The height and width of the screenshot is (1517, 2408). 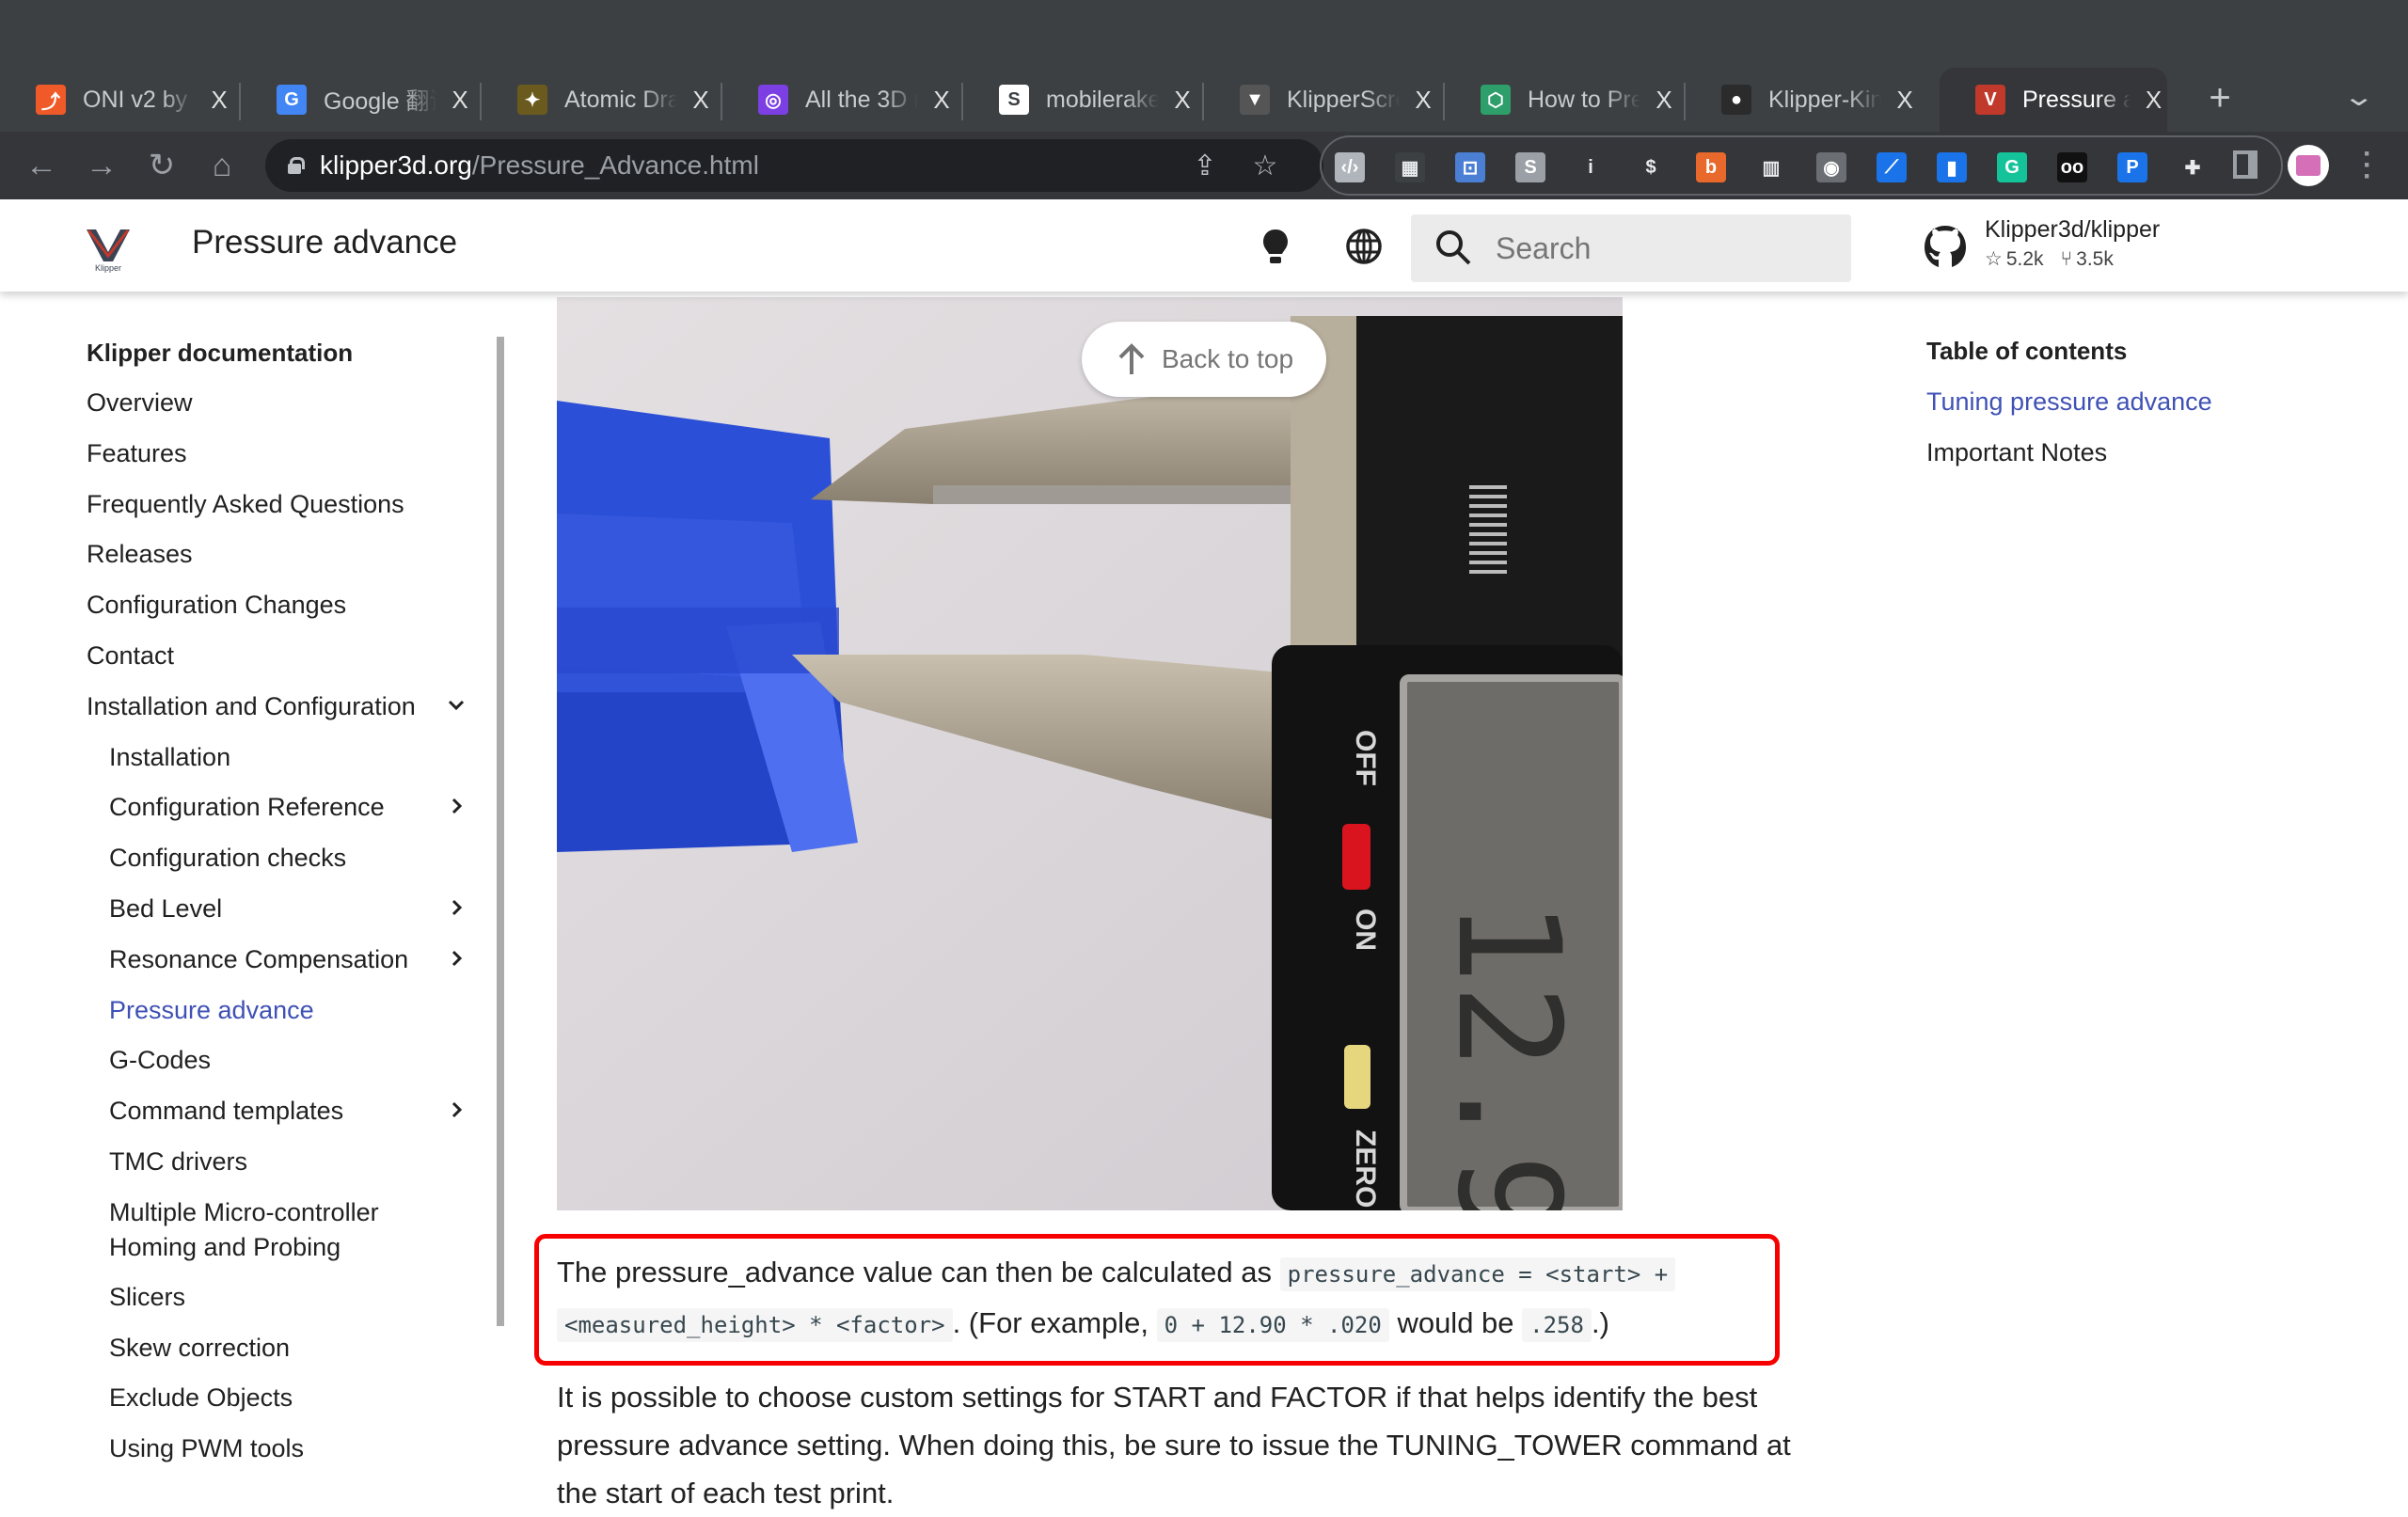 What do you see at coordinates (457, 708) in the screenshot?
I see `chevron-down-icon` at bounding box center [457, 708].